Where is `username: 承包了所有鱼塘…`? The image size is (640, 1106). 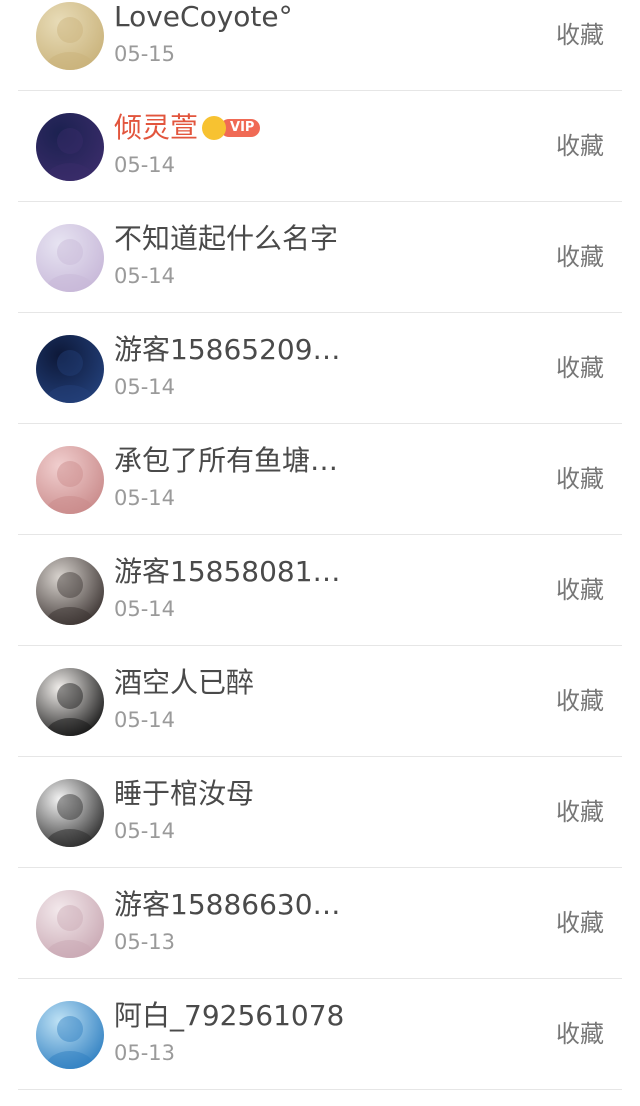 username: 承包了所有鱼塘… is located at coordinates (226, 461).